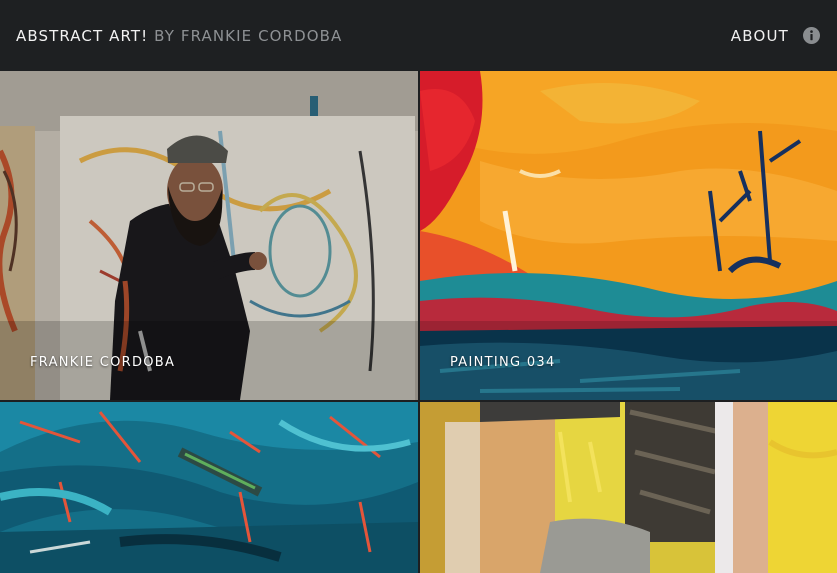 The width and height of the screenshot is (837, 573). I want to click on about-link: ABOUT, so click(760, 36).